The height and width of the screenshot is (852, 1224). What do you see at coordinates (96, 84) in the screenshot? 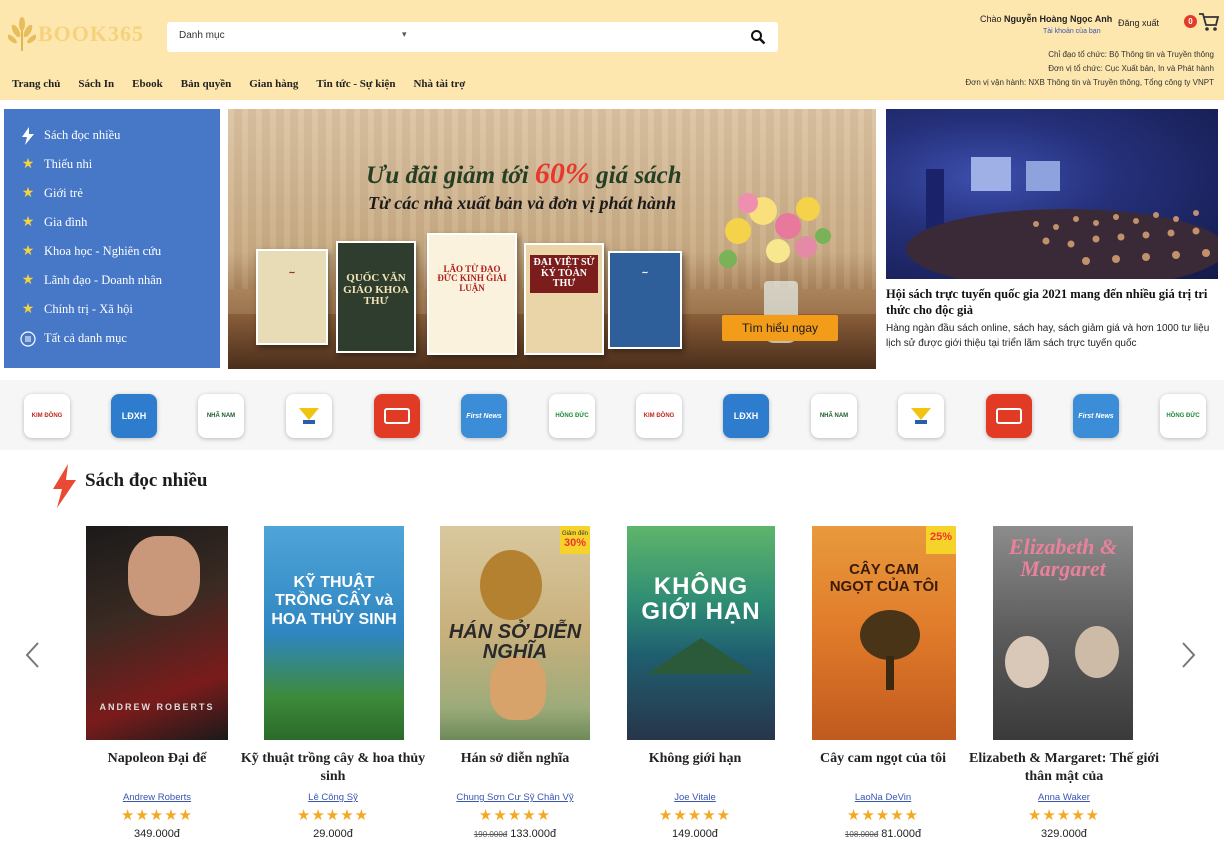
I see `nav-print-books: Sách In` at bounding box center [96, 84].